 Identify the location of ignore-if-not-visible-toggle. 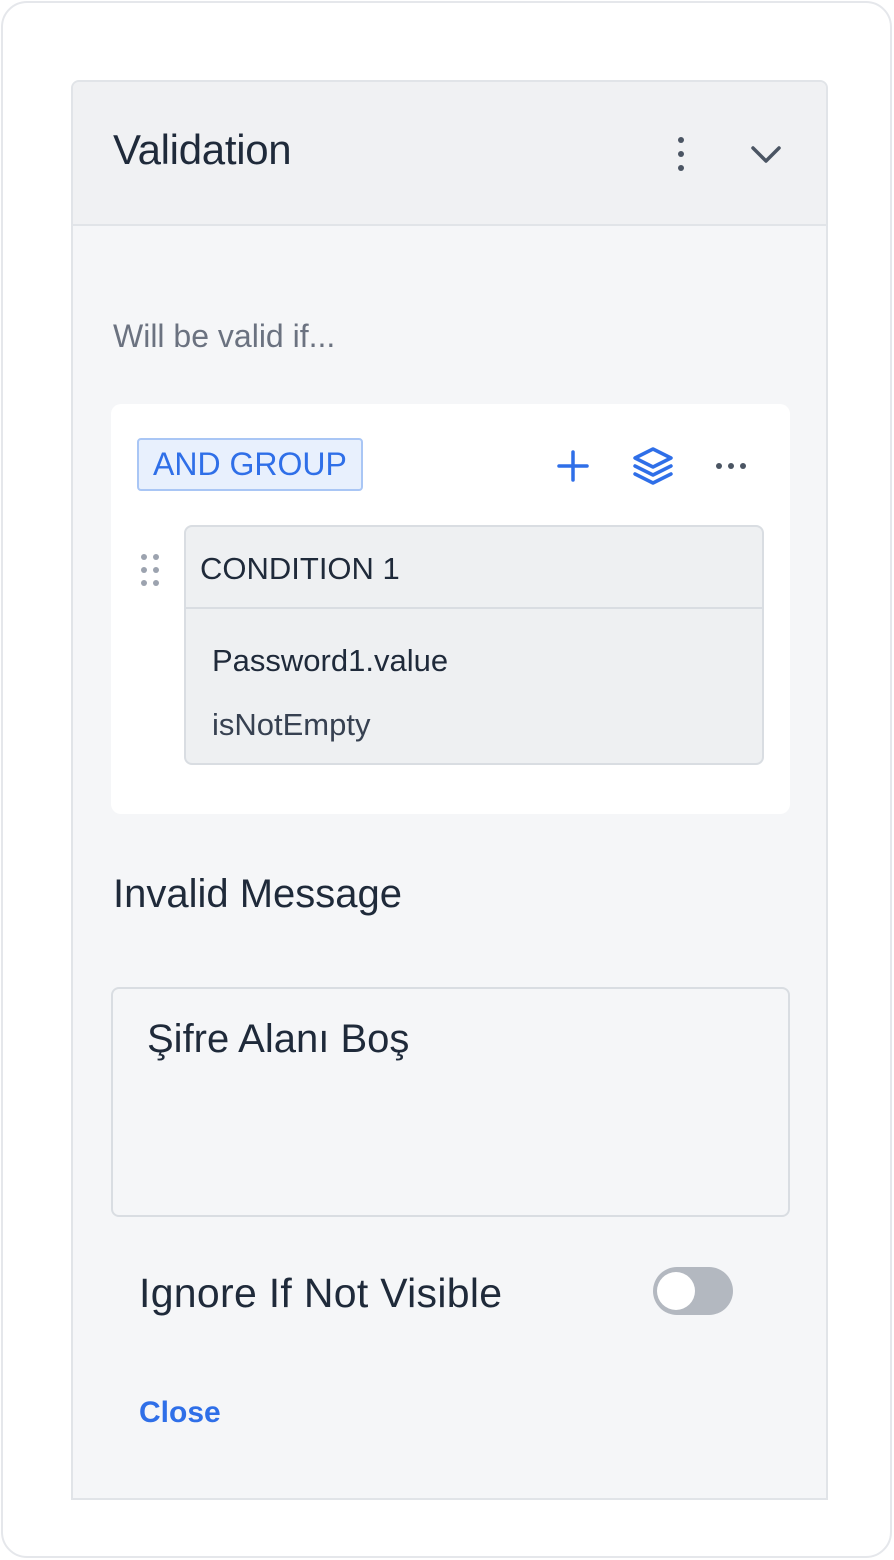
(693, 1291).